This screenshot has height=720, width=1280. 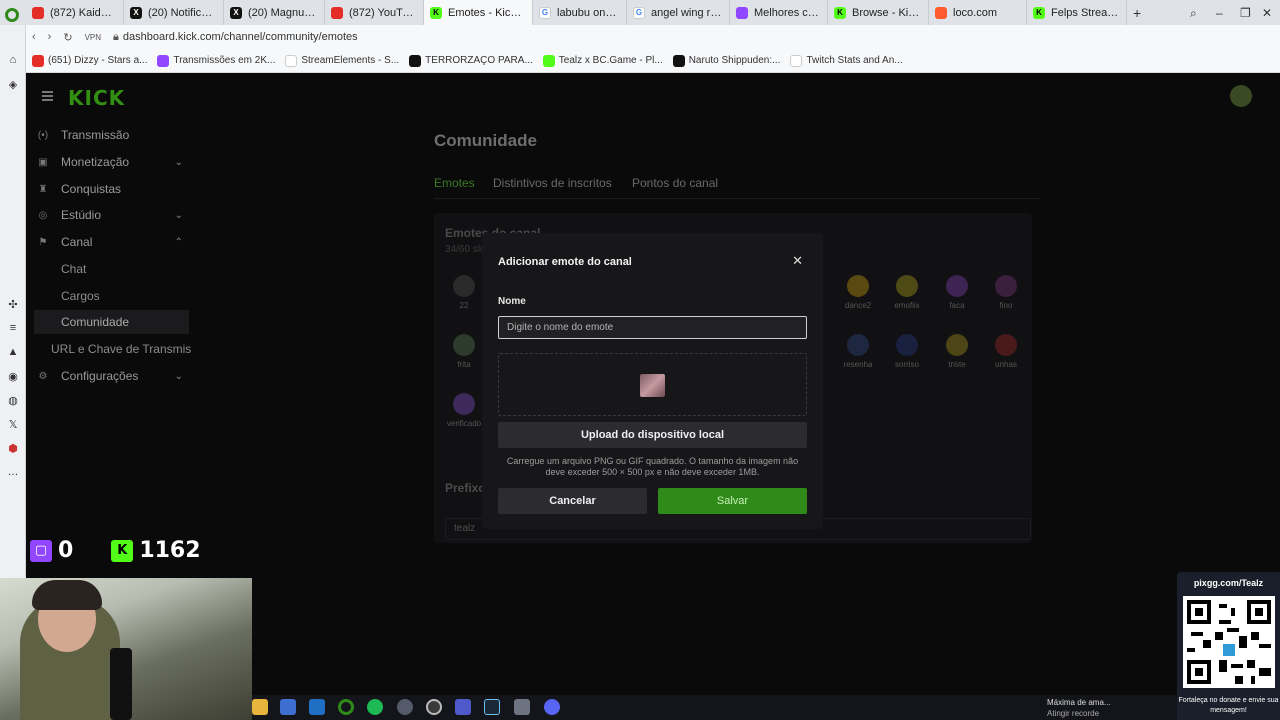 I want to click on browser-tab: (872) YouTube, so click(x=374, y=12).